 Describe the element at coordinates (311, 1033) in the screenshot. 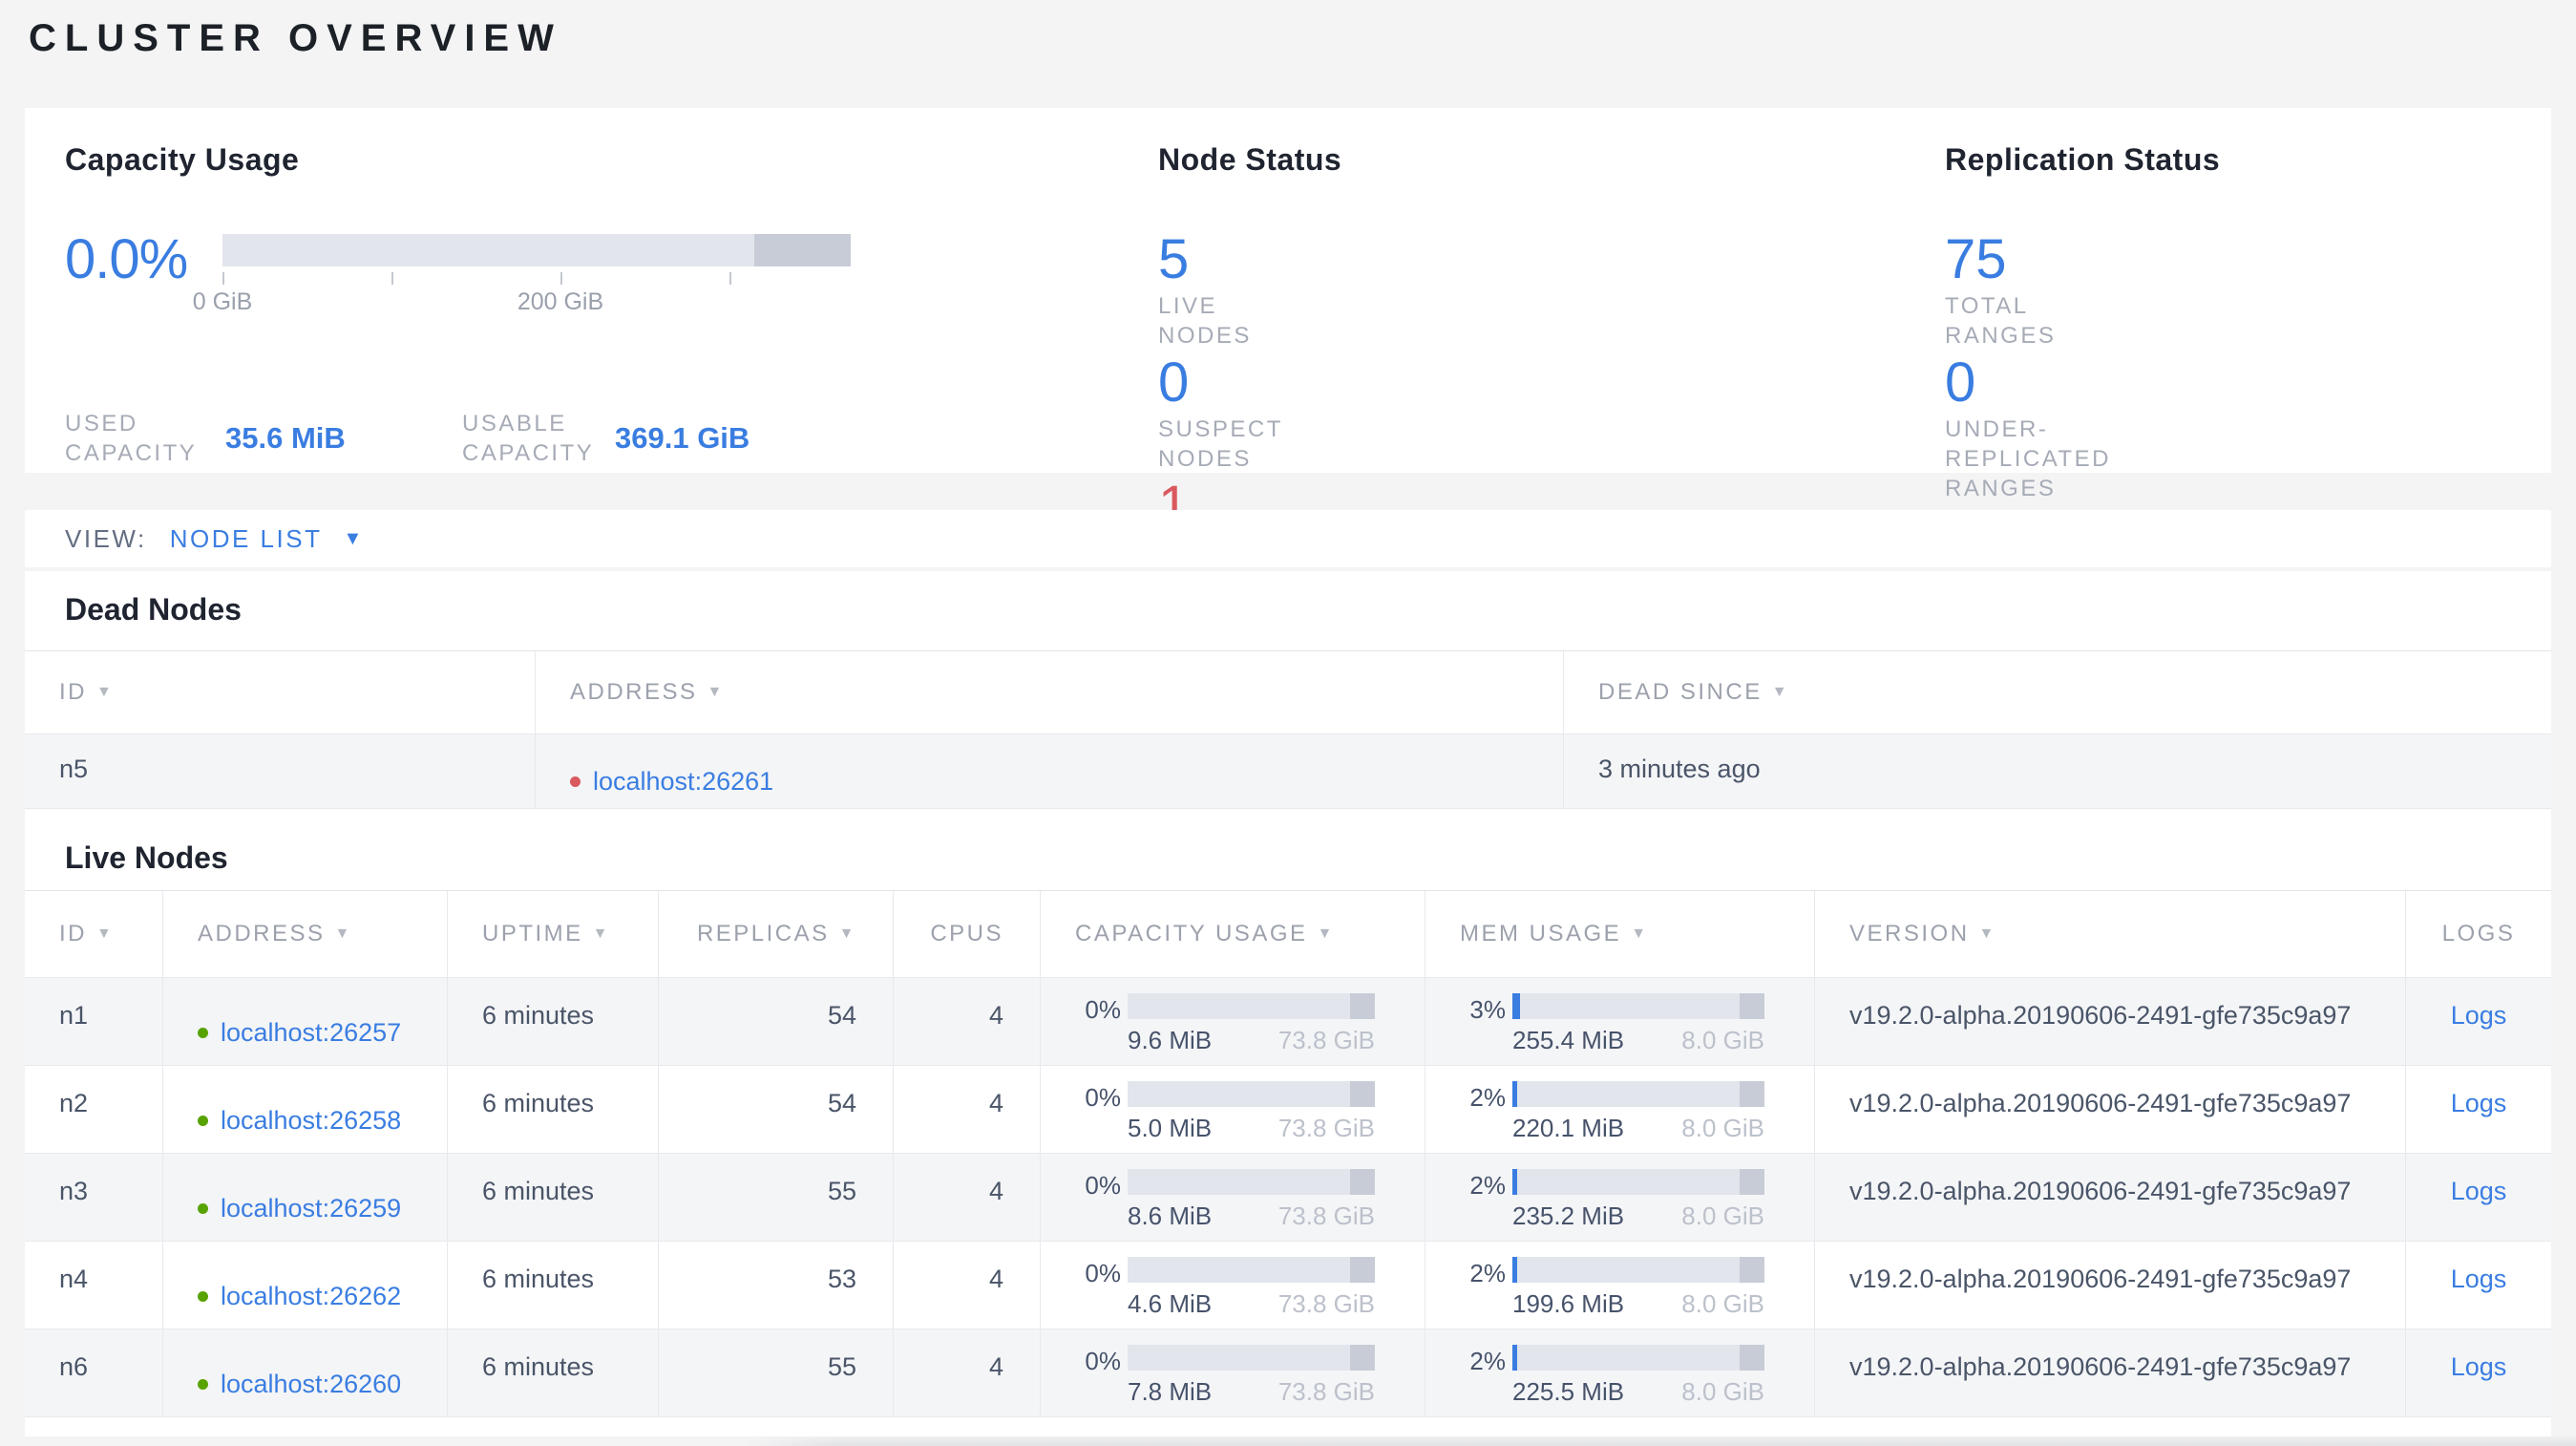

I see `address-link: localhost:26257` at that location.